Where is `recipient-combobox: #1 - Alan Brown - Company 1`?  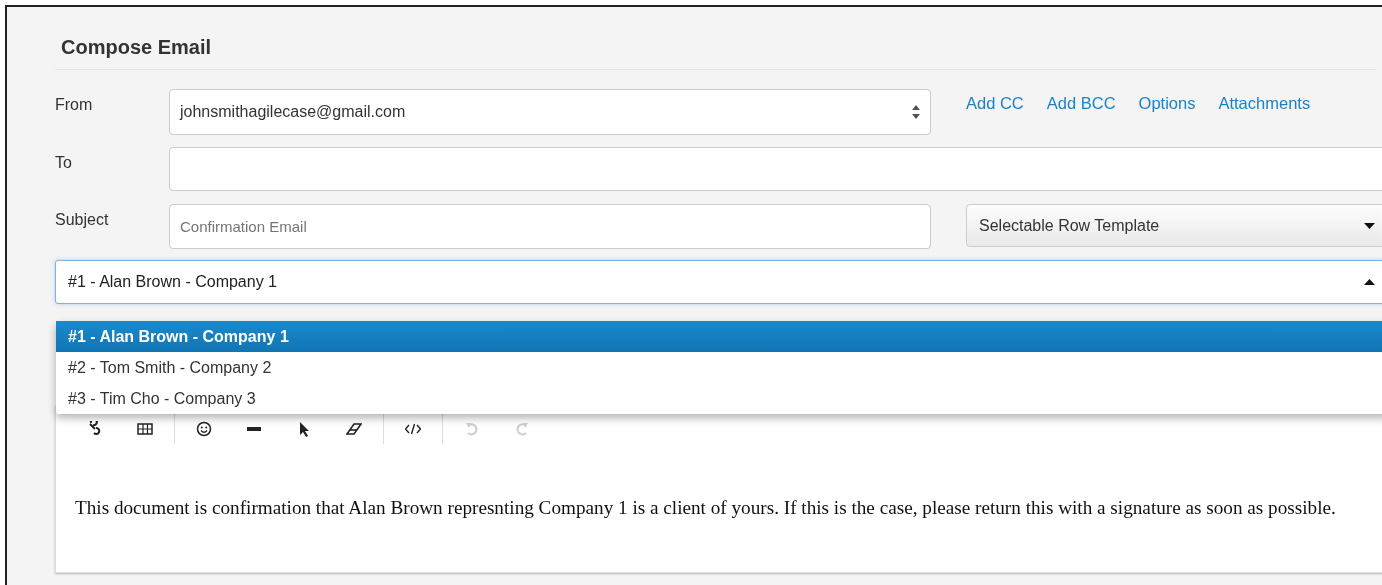 recipient-combobox: #1 - Alan Brown - Company 1 is located at coordinates (718, 282).